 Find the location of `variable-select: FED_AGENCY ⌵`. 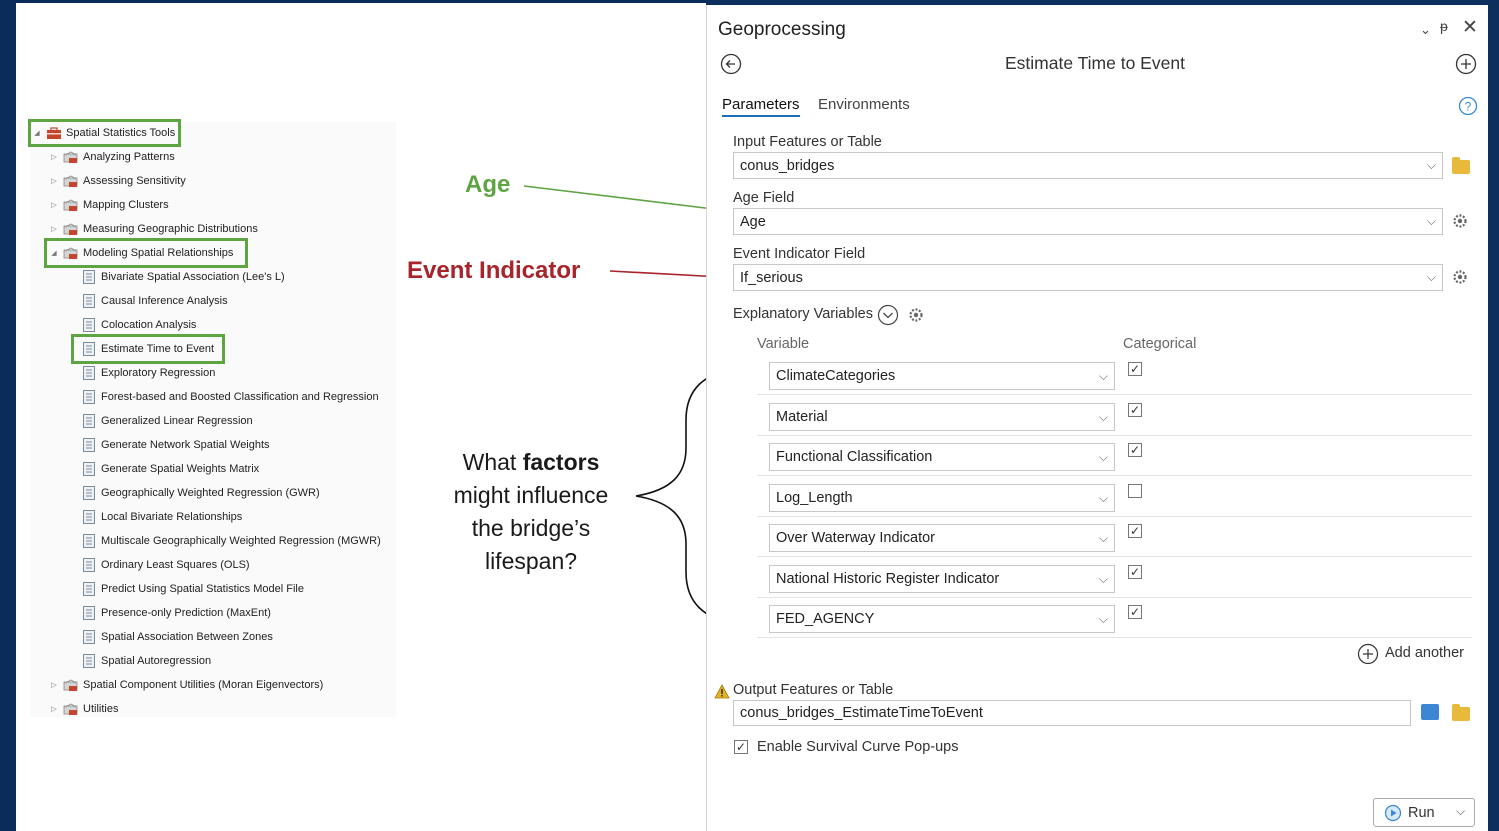

variable-select: FED_AGENCY ⌵ is located at coordinates (942, 619).